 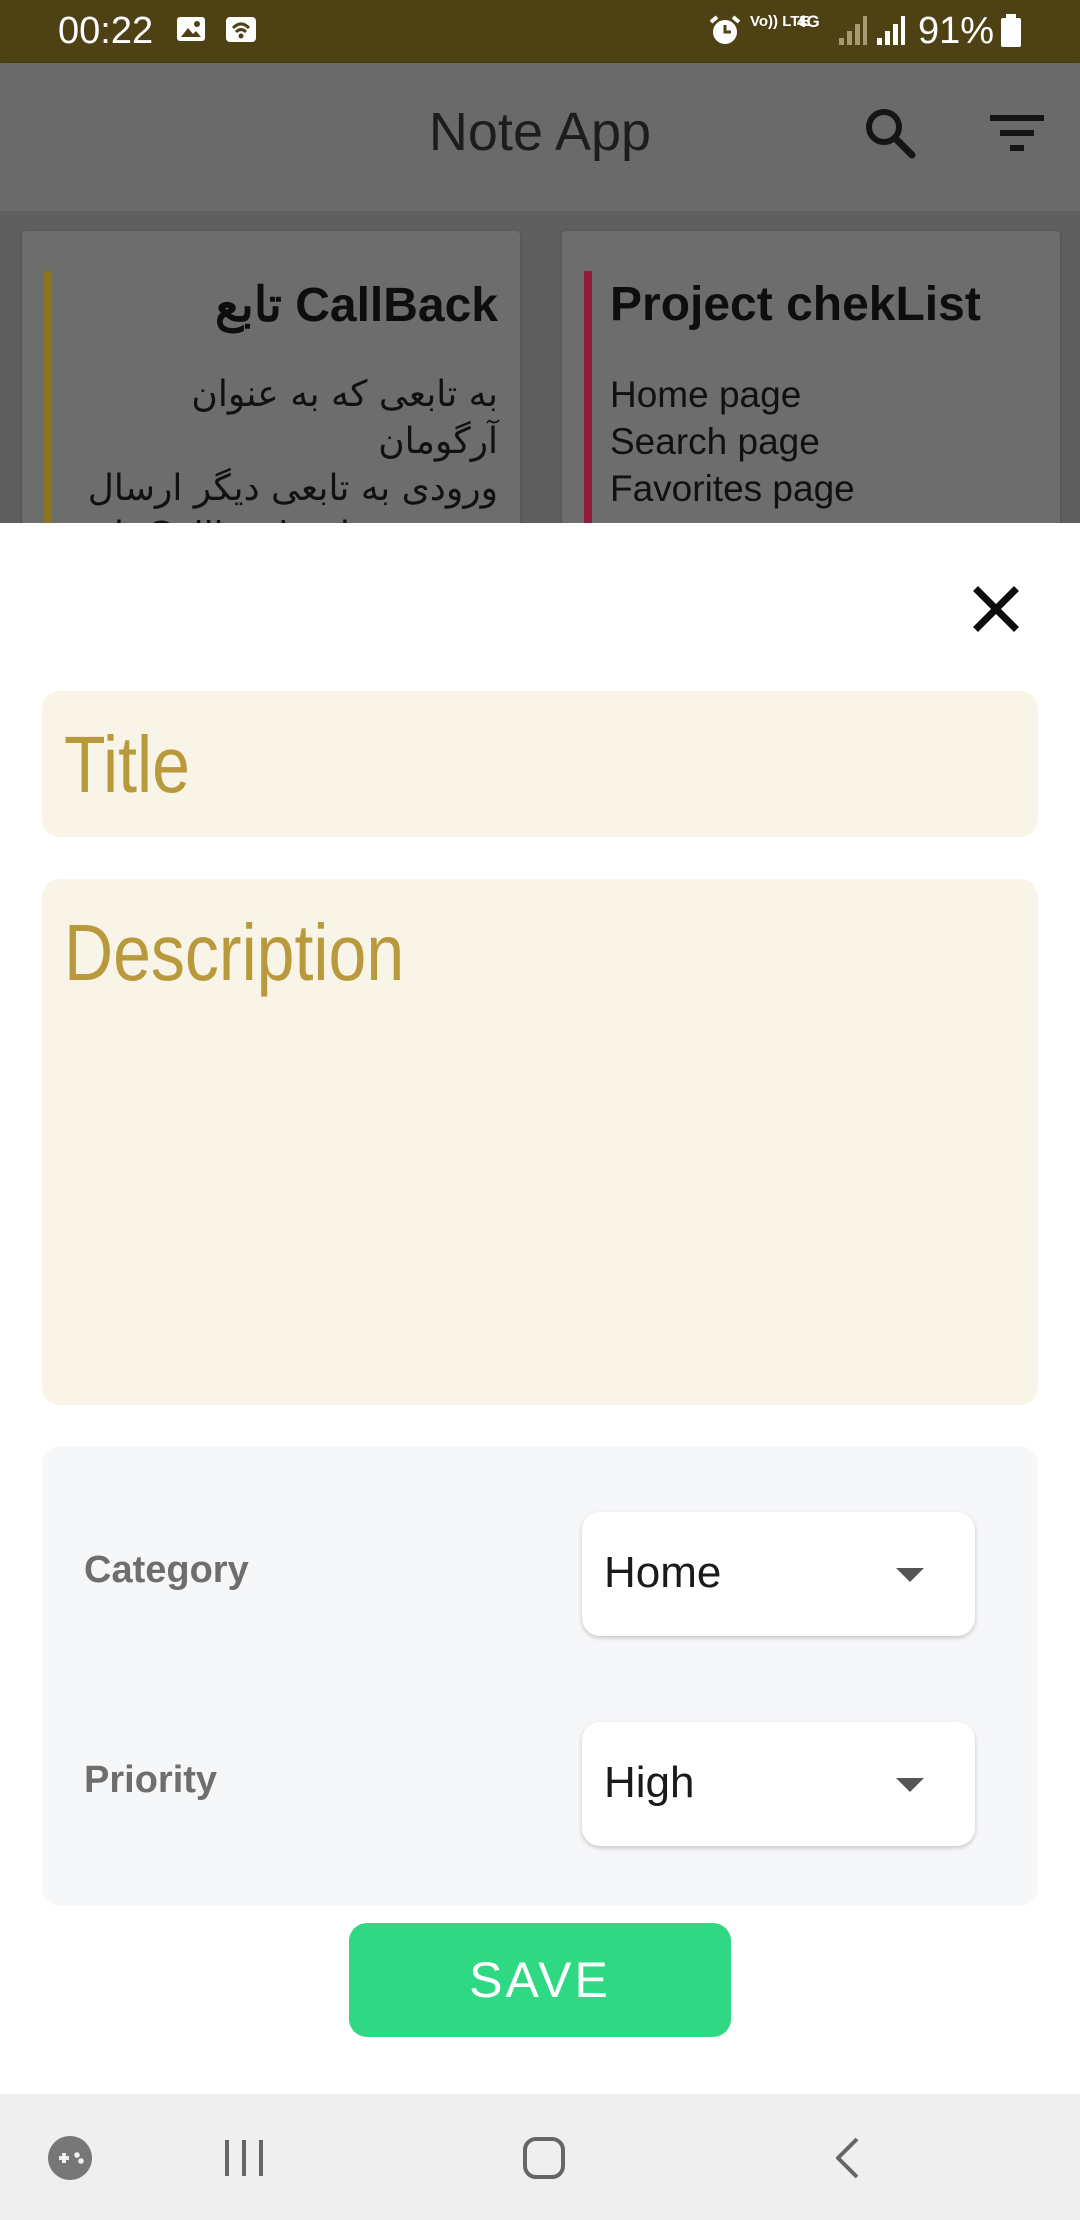 I want to click on category-value: Home, so click(x=663, y=1572).